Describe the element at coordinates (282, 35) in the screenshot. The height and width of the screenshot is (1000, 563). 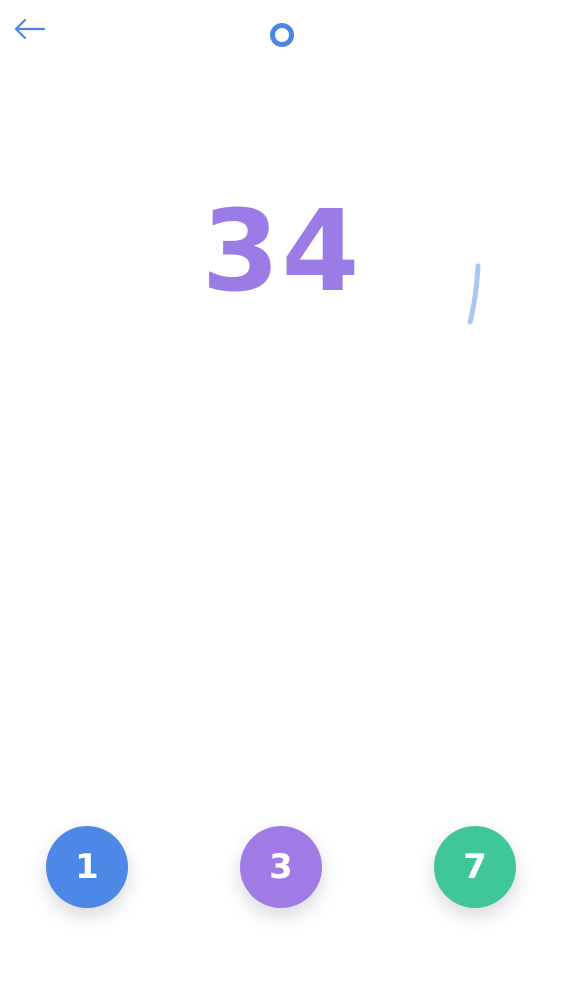
I see `progress-ring-icon` at that location.